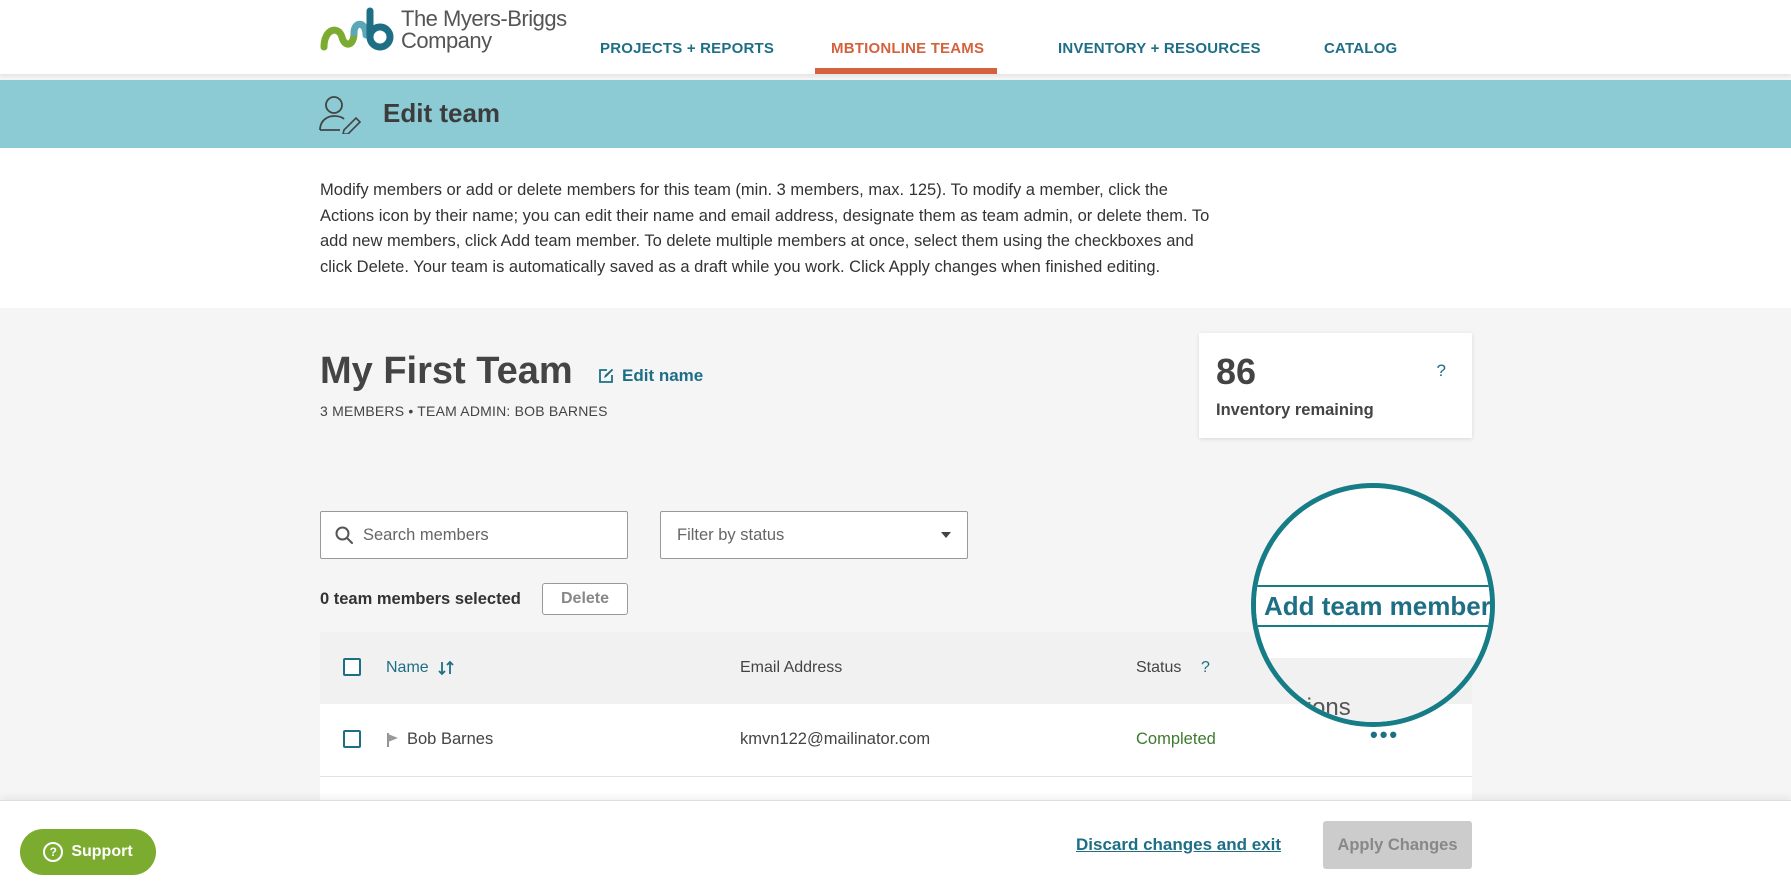 This screenshot has height=885, width=1791. I want to click on member-email: kmvn122@mailinator.com, so click(835, 739).